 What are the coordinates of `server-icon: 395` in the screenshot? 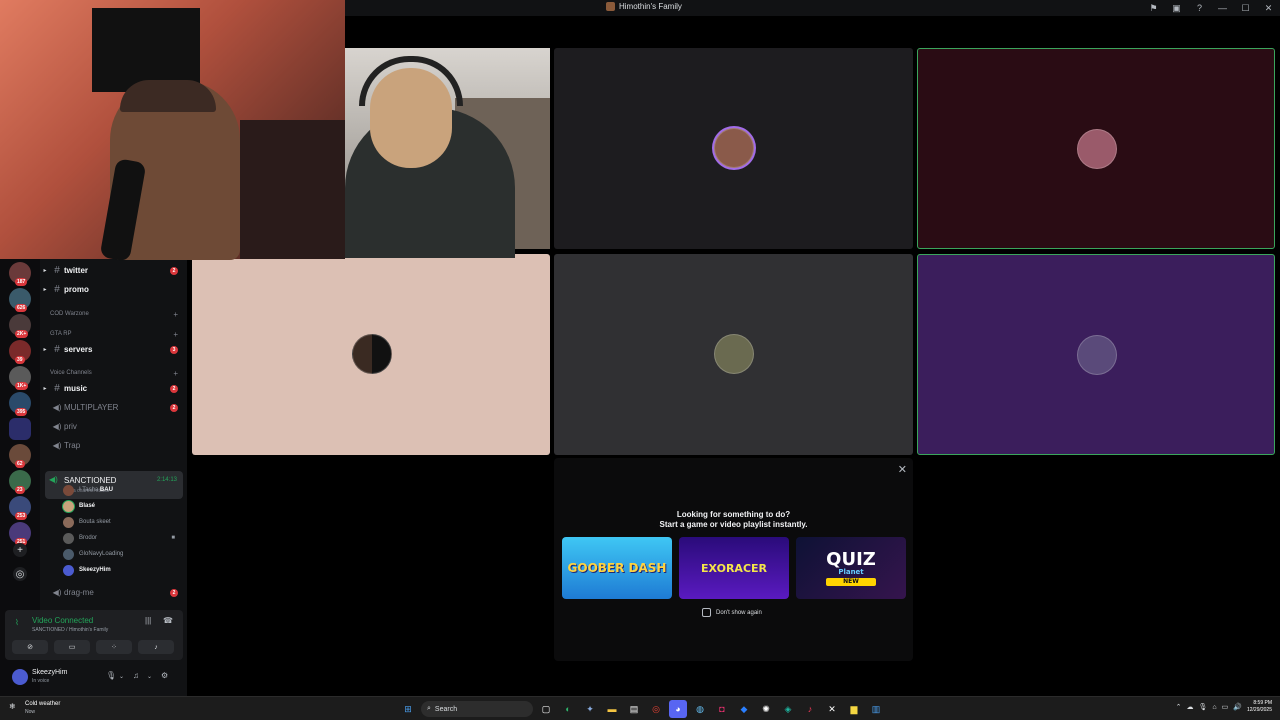 It's located at (20, 404).